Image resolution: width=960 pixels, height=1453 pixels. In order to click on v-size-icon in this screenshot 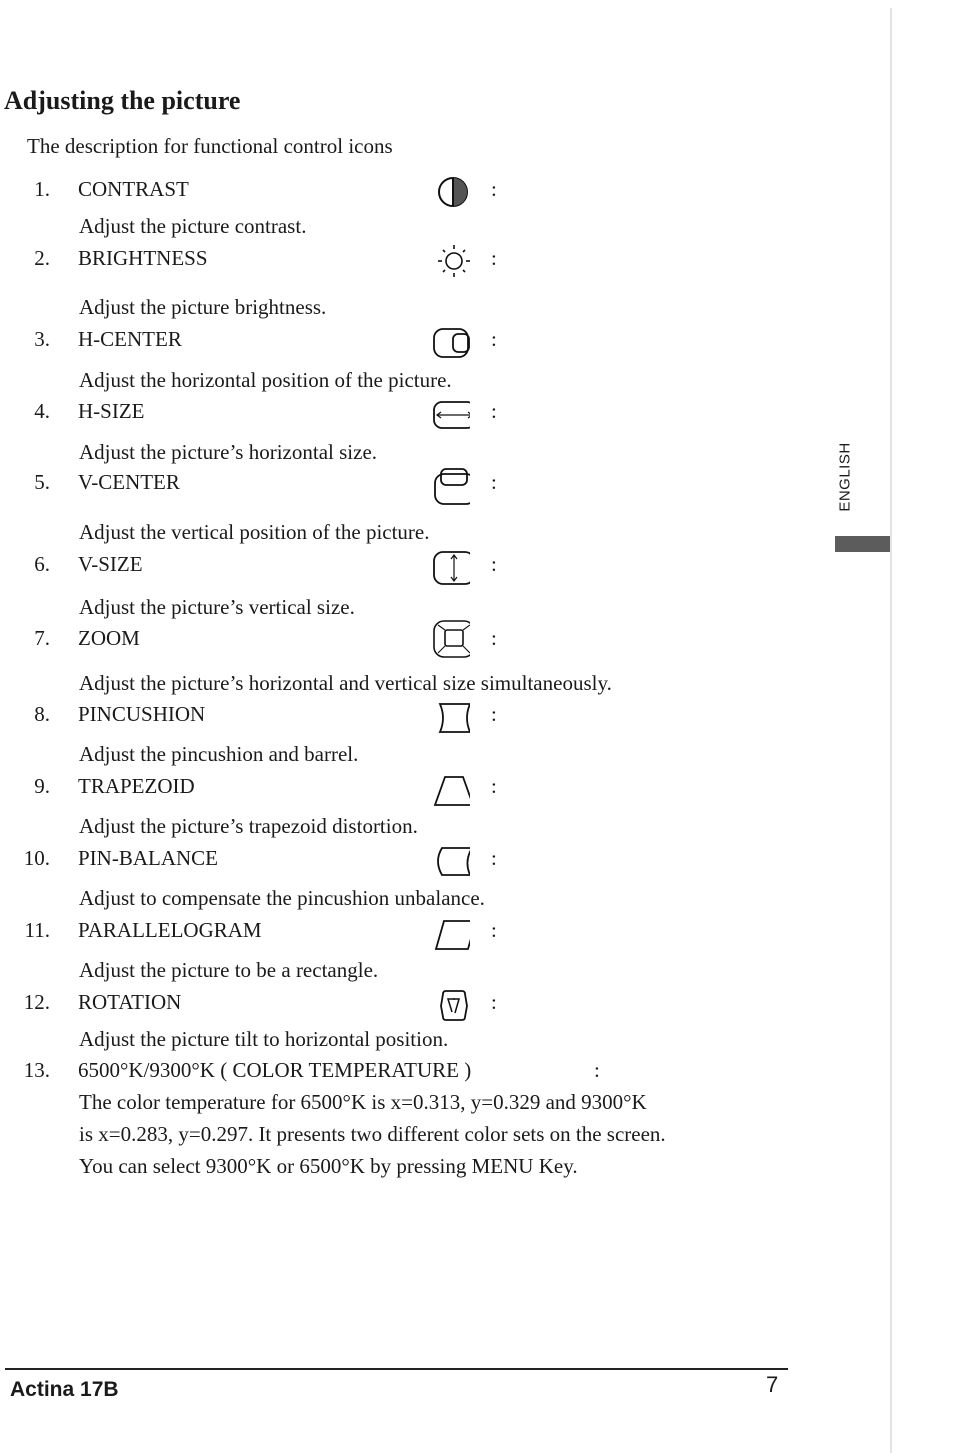, I will do `click(445, 568)`.